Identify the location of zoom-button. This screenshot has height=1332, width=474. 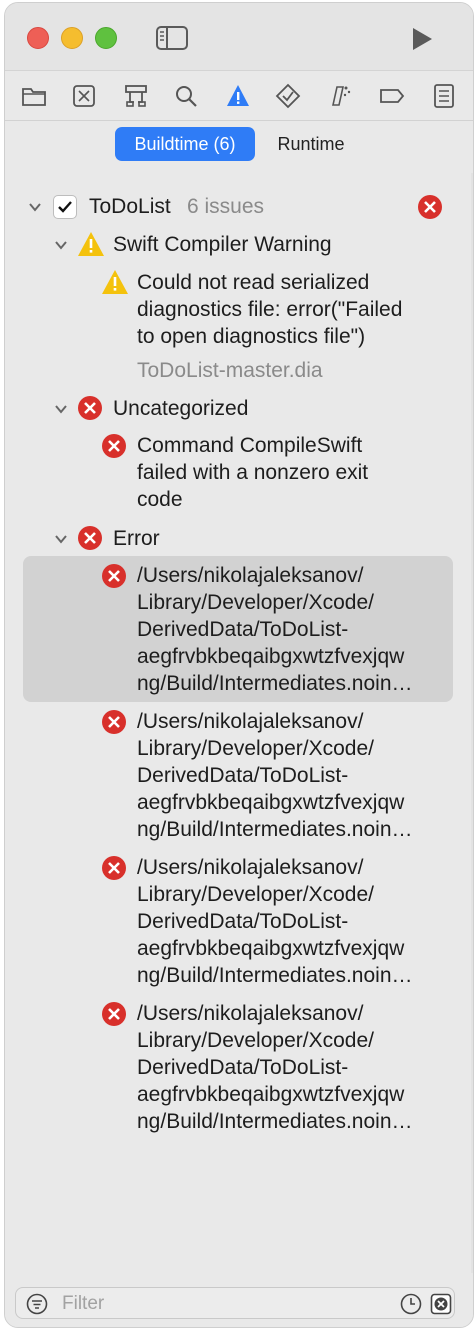
(106, 38).